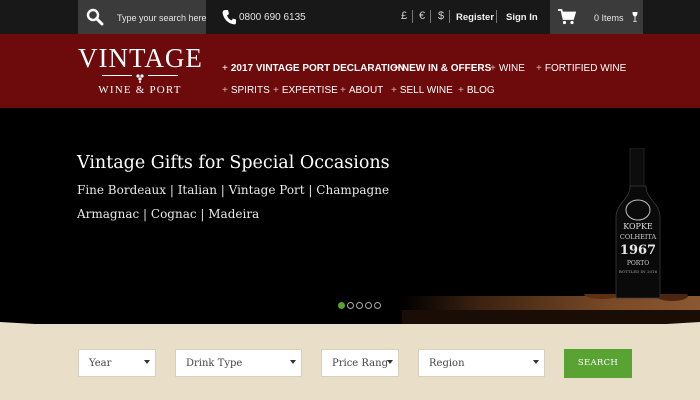 Image resolution: width=700 pixels, height=400 pixels. I want to click on nav-item-spirits: + SPIRITS, so click(246, 90).